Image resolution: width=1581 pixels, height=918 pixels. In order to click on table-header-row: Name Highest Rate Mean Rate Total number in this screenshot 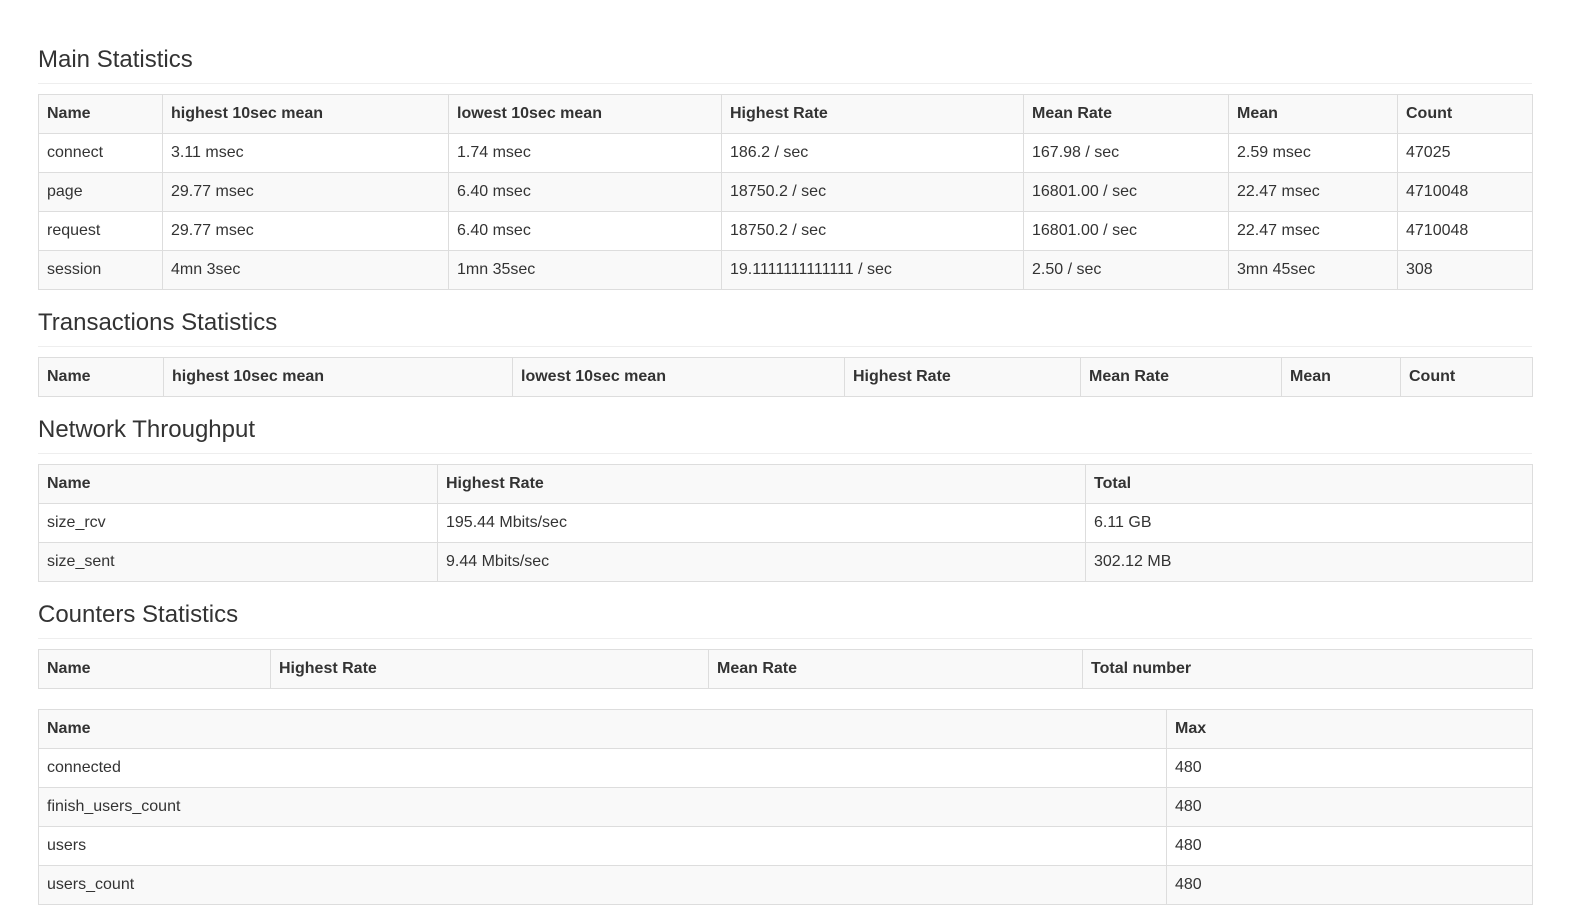, I will do `click(785, 669)`.